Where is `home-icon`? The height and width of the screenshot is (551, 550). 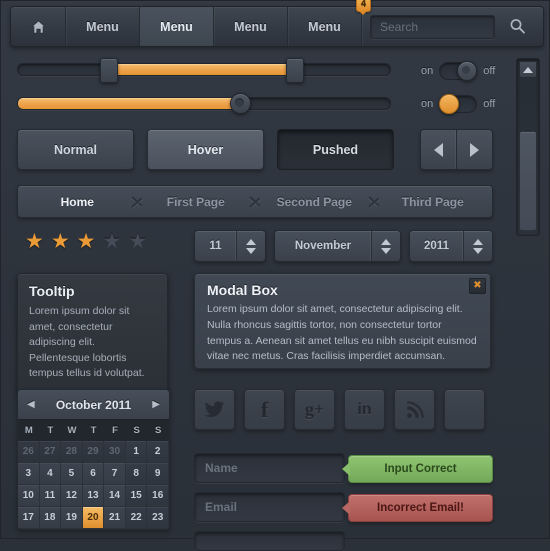 home-icon is located at coordinates (38, 26).